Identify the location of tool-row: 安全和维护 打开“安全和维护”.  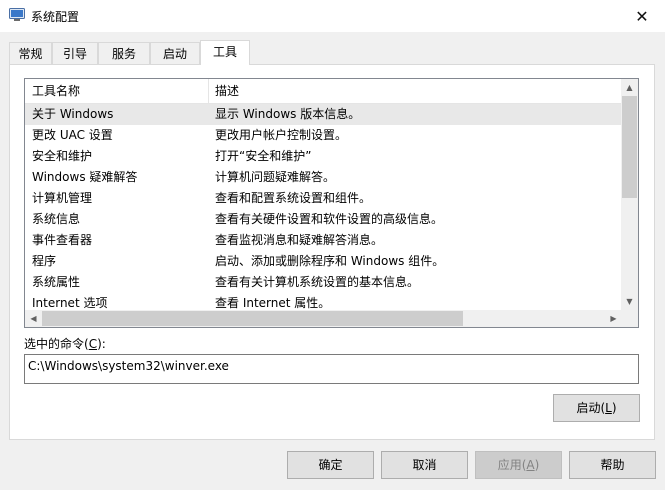
(323, 156).